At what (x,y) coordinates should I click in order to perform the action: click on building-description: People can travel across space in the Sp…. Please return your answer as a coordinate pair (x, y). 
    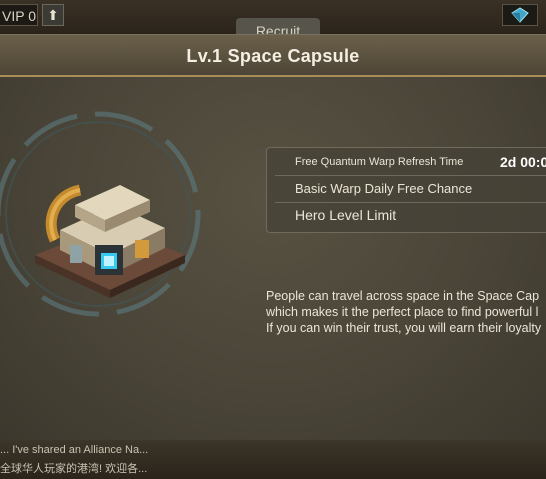
    Looking at the image, I should click on (406, 312).